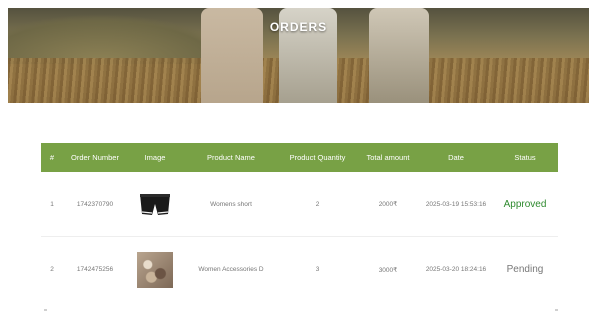 The height and width of the screenshot is (313, 592). What do you see at coordinates (298, 27) in the screenshot?
I see `page-title: ORDERS` at bounding box center [298, 27].